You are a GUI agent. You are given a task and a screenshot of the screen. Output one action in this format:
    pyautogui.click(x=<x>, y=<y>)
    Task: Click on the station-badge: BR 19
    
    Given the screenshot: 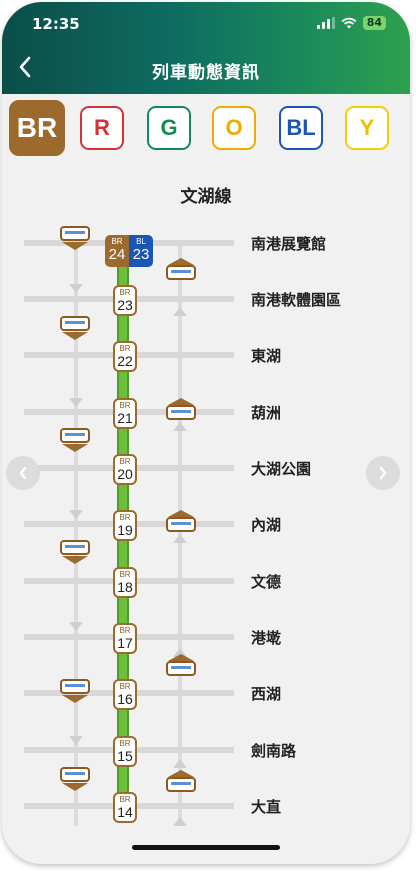 What is the action you would take?
    pyautogui.click(x=125, y=525)
    